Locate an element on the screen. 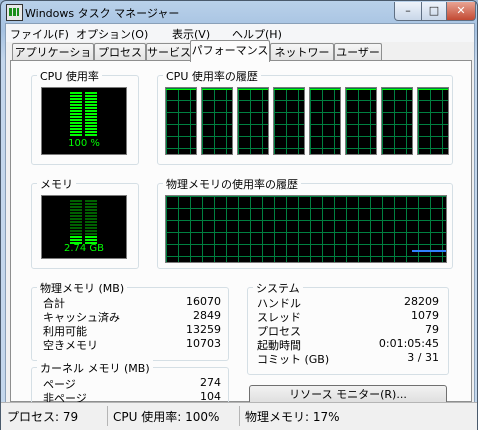  memory-history-label: 物理メモリの使用率の履歴 is located at coordinates (232, 184).